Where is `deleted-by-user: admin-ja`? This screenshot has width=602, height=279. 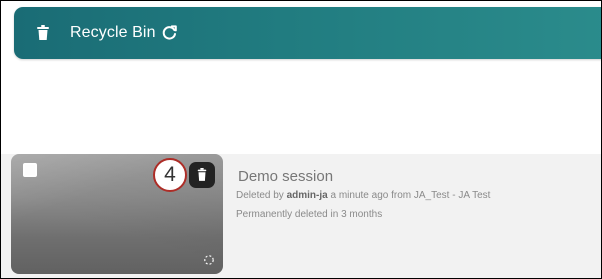 deleted-by-user: admin-ja is located at coordinates (307, 195).